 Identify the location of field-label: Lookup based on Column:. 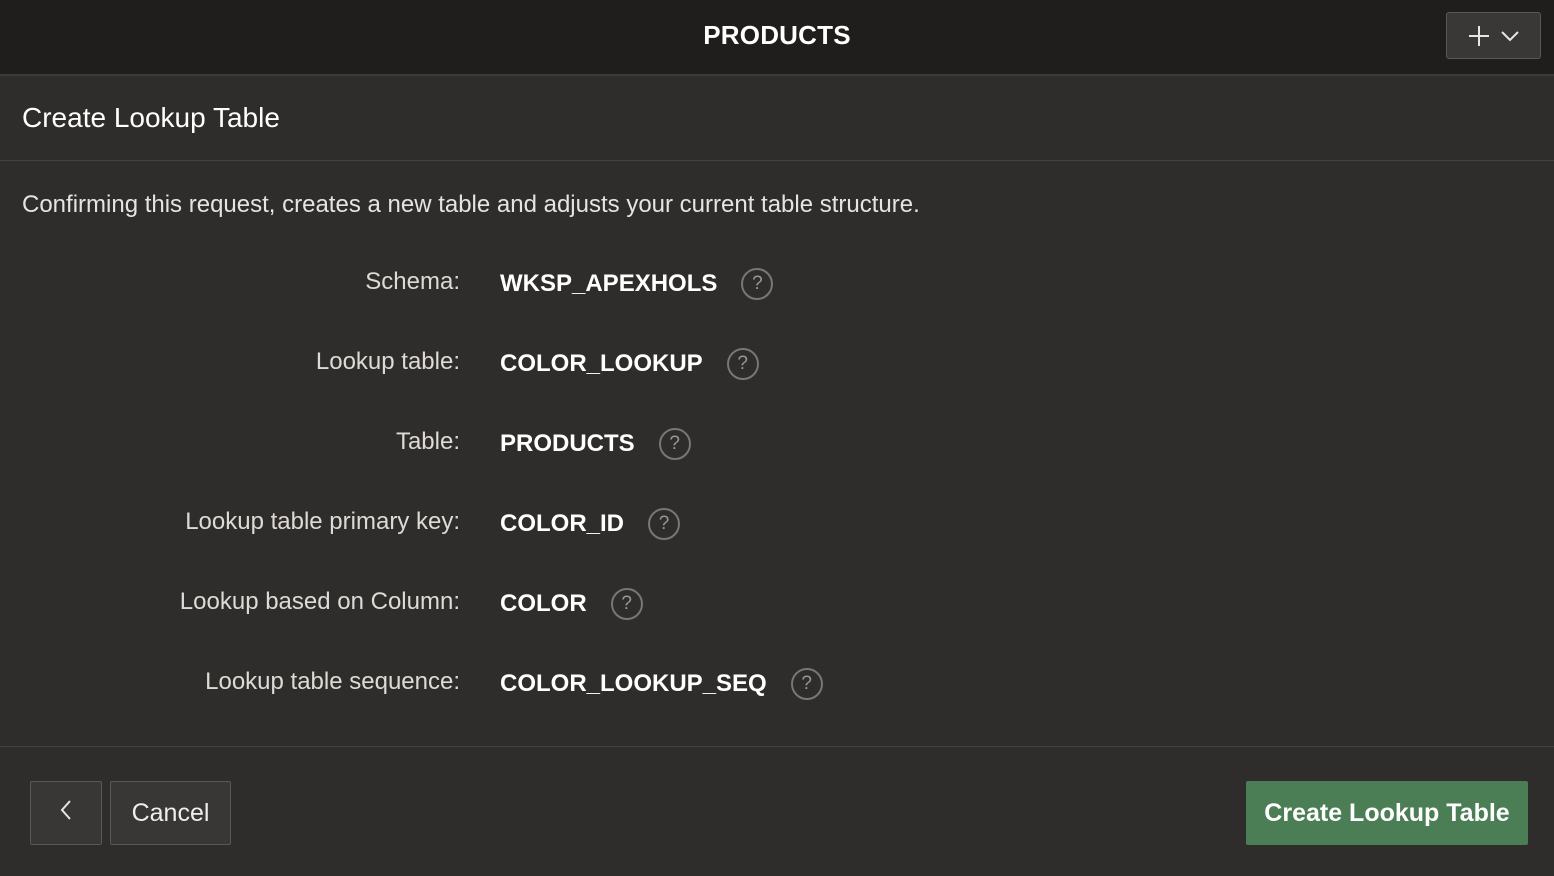
(319, 601).